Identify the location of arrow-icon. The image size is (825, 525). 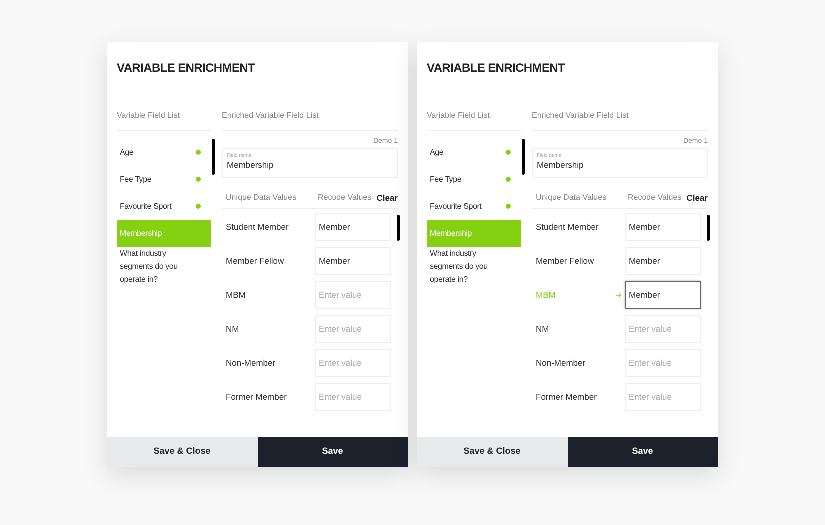
(619, 295).